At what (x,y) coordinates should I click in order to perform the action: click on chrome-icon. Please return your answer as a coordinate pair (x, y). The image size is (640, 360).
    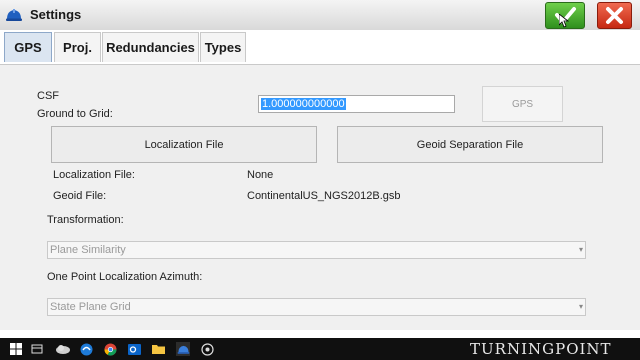
    Looking at the image, I should click on (110, 349).